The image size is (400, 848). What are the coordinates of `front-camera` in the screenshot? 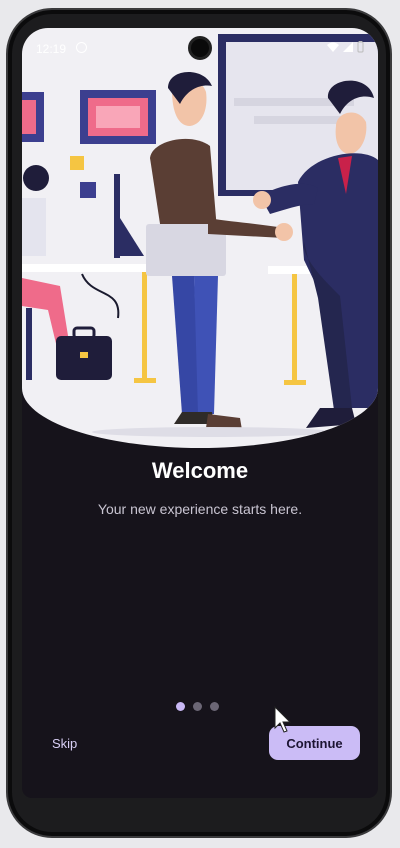 It's located at (200, 48).